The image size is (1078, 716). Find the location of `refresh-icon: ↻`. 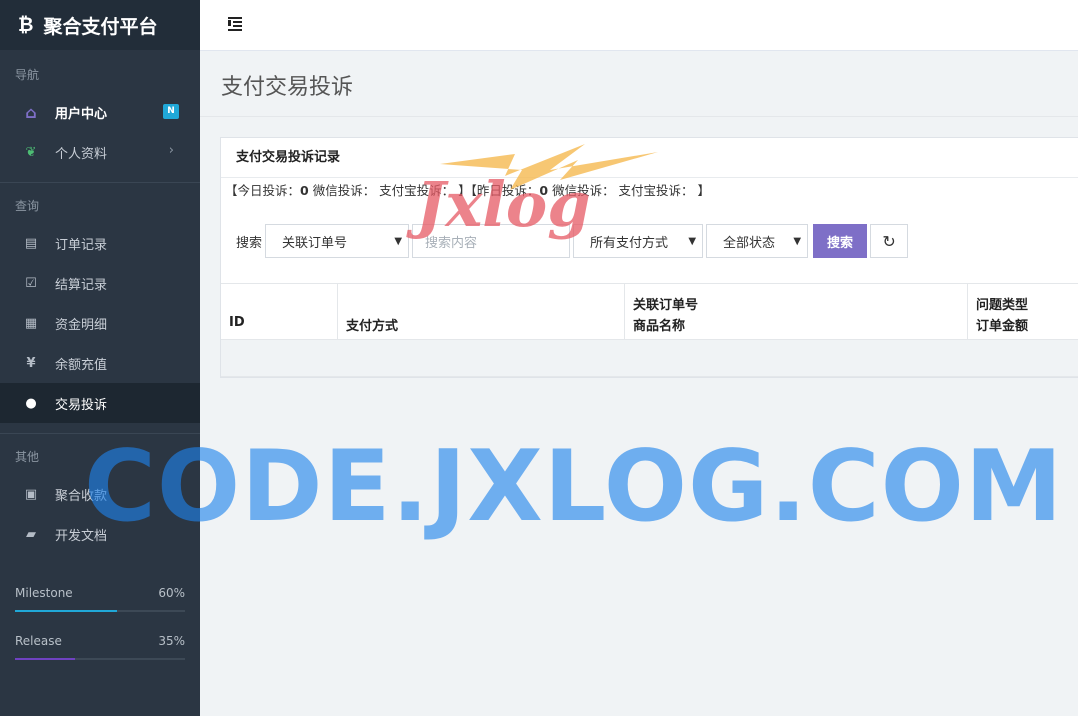

refresh-icon: ↻ is located at coordinates (889, 241).